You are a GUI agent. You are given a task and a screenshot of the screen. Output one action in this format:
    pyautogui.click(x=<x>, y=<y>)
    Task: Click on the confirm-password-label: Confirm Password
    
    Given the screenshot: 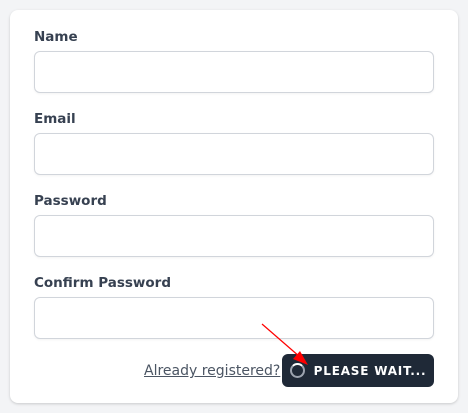 What is the action you would take?
    pyautogui.click(x=103, y=283)
    